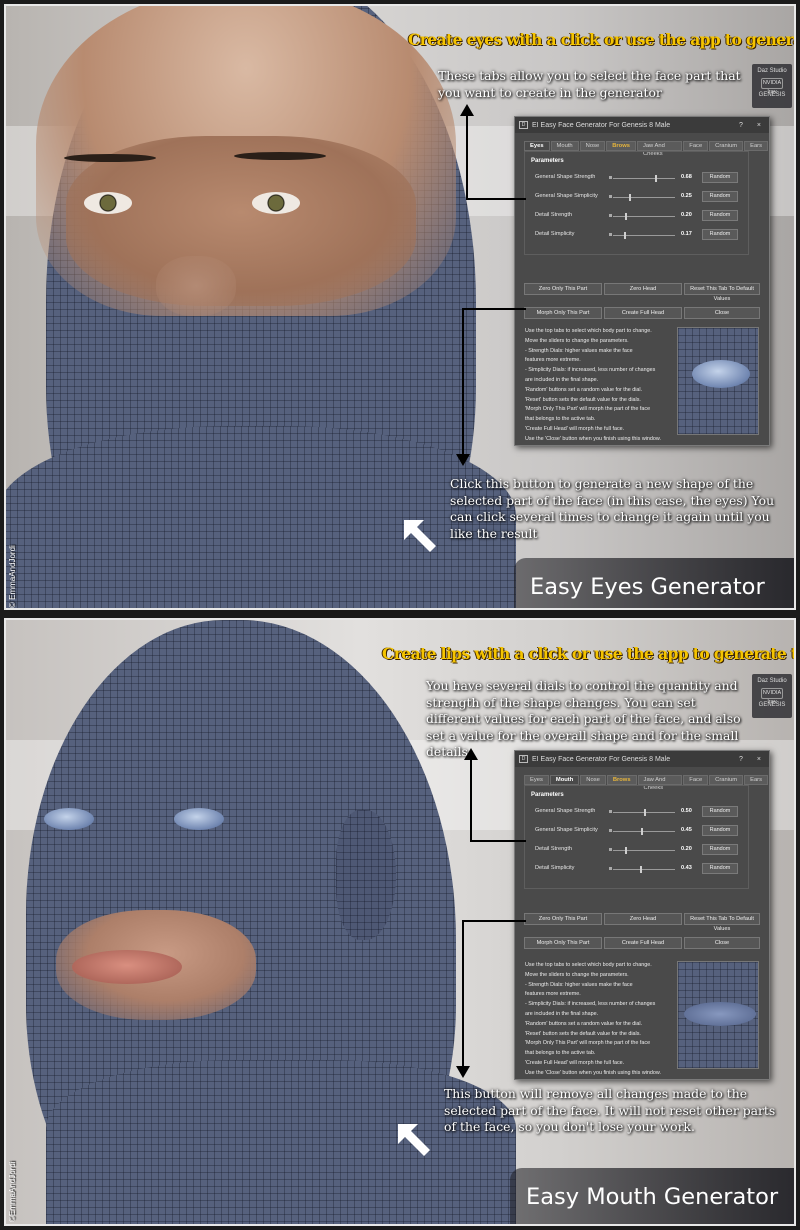 Image resolution: width=800 pixels, height=1230 pixels. I want to click on parameters-label: Parameters, so click(547, 161).